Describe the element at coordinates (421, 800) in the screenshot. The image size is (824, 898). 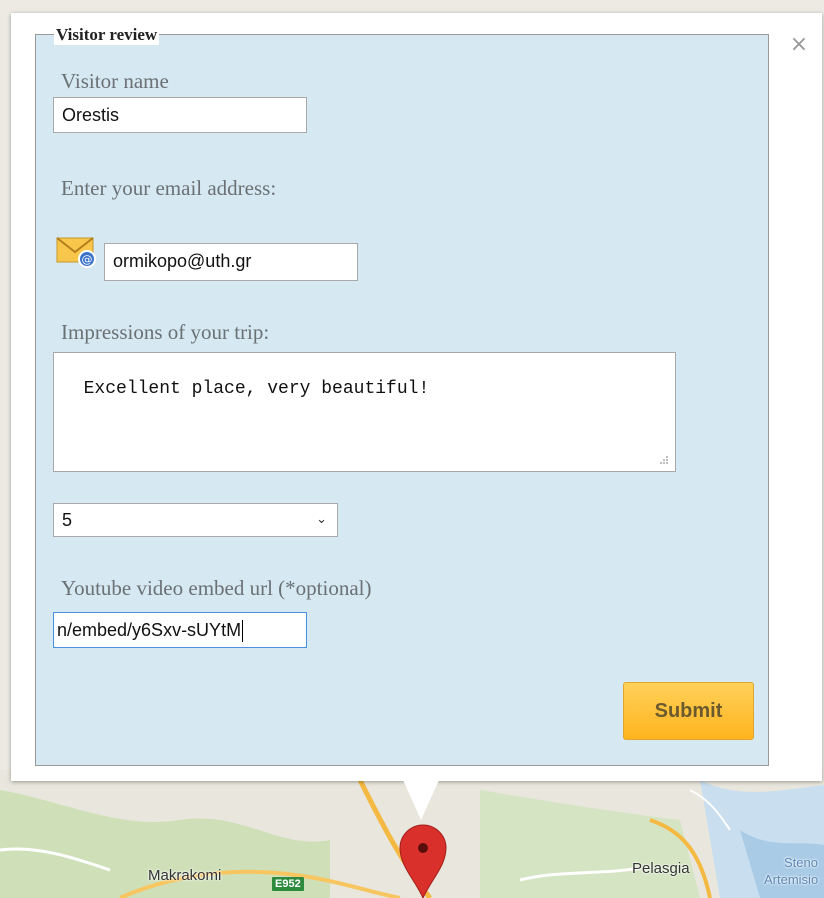
I see `info-window-tail` at that location.